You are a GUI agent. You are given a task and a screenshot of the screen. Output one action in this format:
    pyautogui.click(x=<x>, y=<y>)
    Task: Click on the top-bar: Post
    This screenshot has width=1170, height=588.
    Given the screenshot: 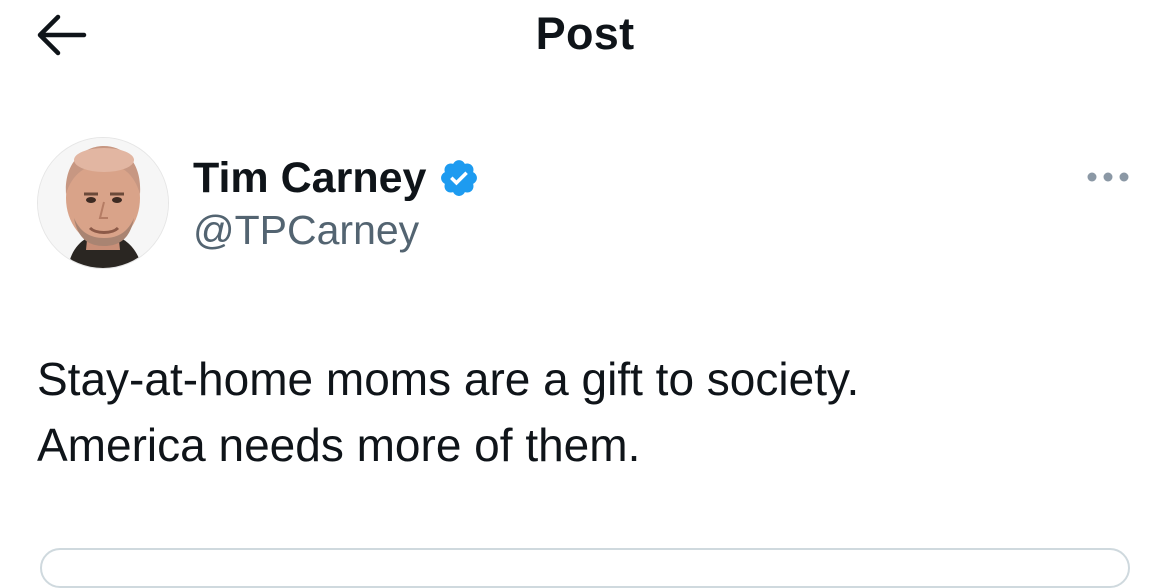 What is the action you would take?
    pyautogui.click(x=585, y=38)
    